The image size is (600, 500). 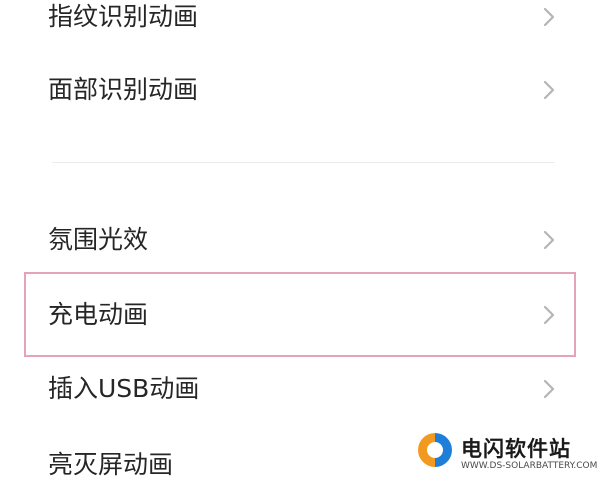 I want to click on site-logo-icon, so click(x=435, y=450).